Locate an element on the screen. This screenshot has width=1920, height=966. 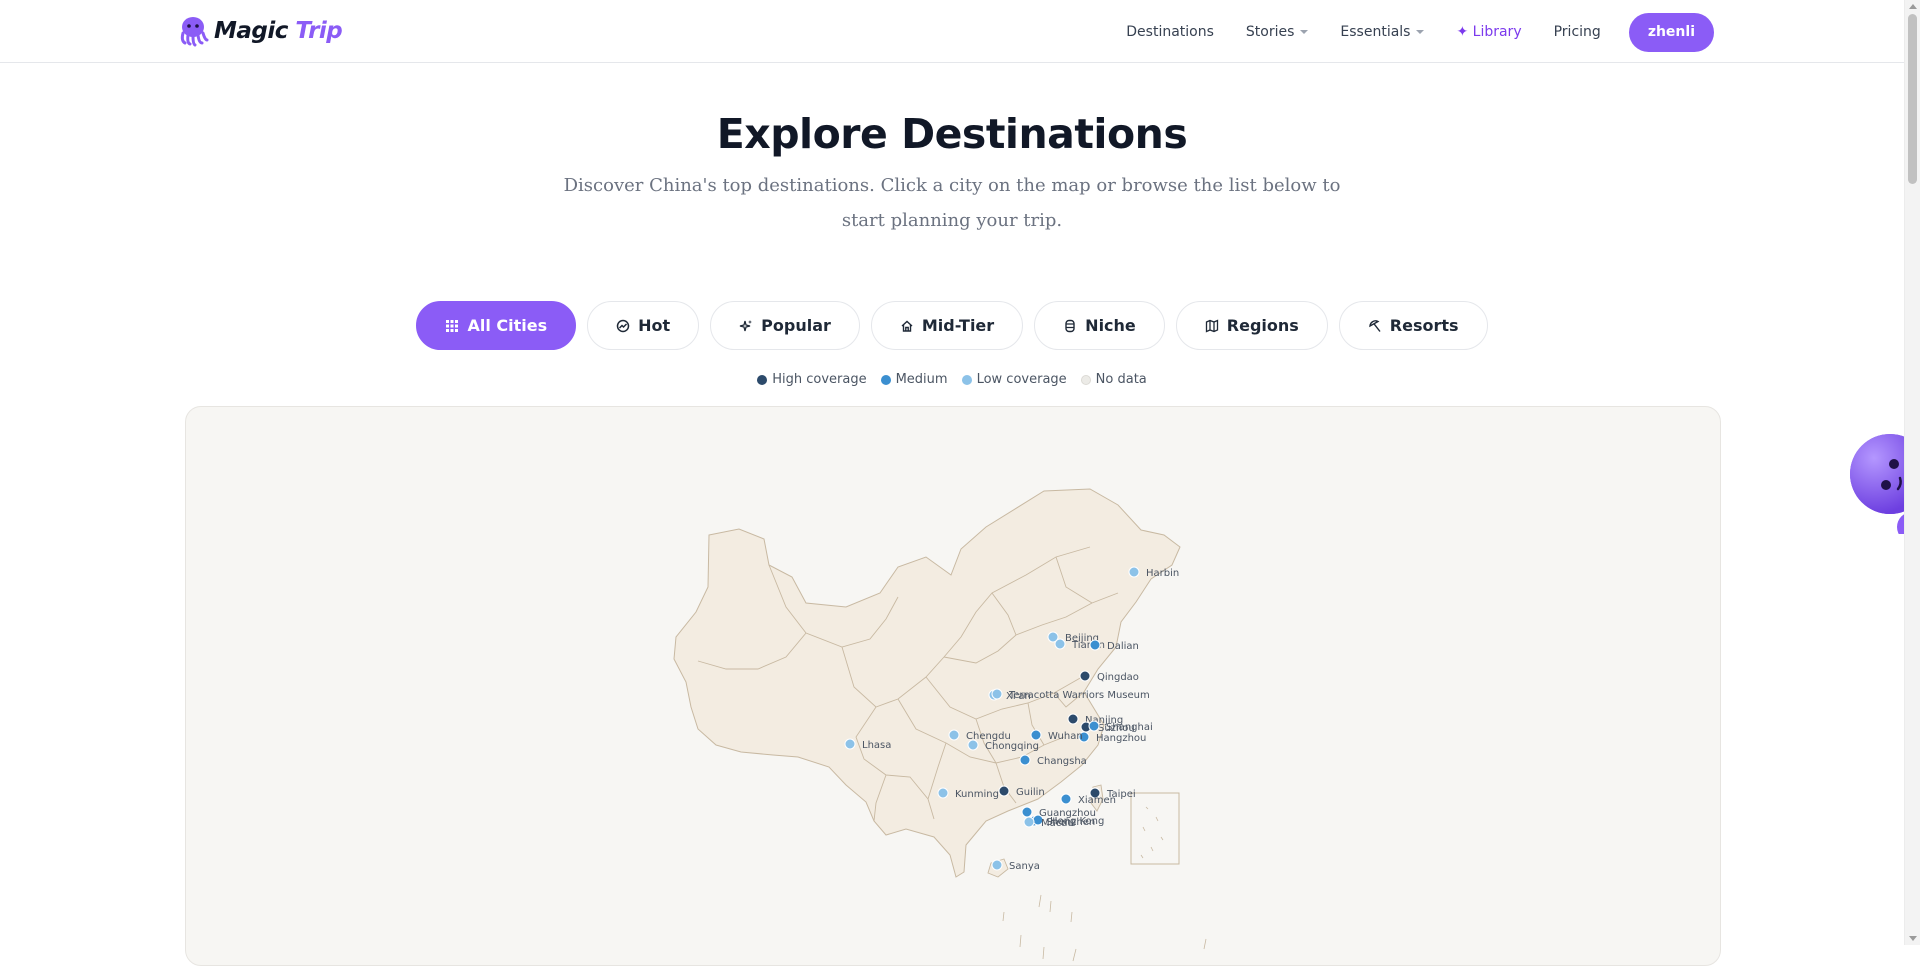
city-marker-terracotta-warriors-museum: Terracotta Warriors Museum is located at coordinates (1070, 694).